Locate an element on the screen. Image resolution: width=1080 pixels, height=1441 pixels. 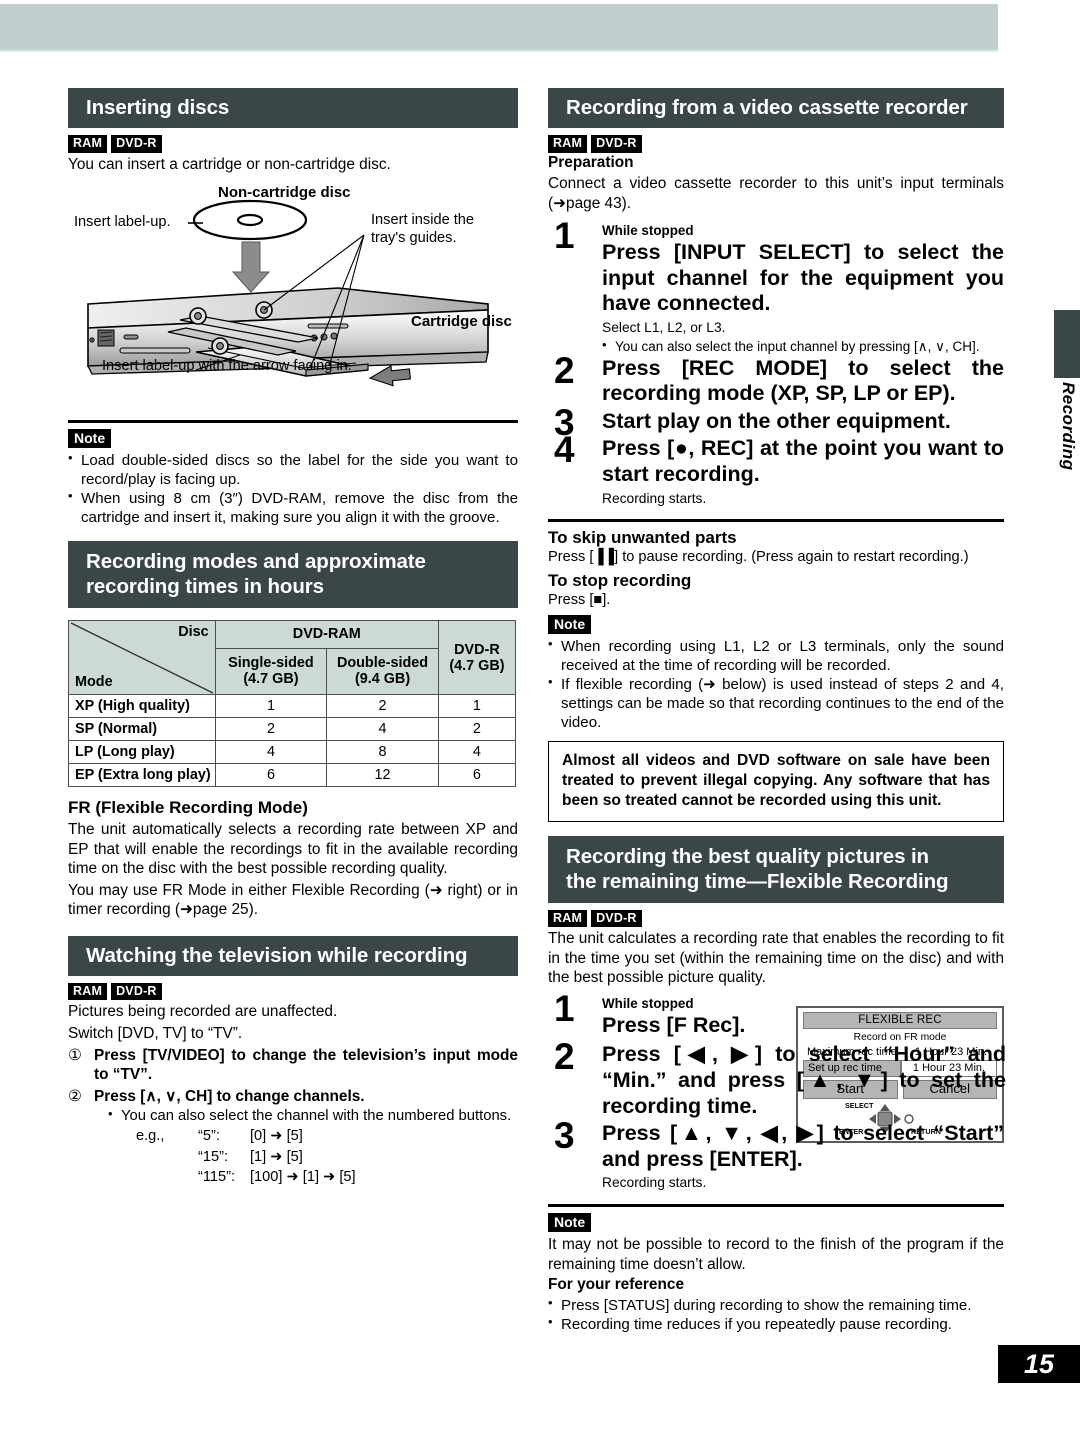
cell-mode: EP (Extra long play) is located at coordinates (142, 775).